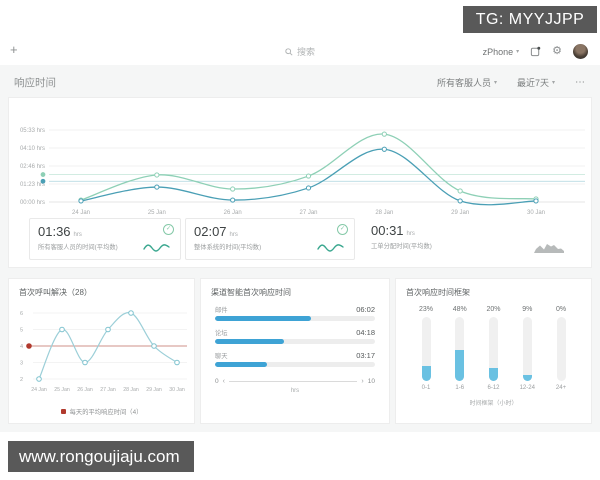 This screenshot has height=480, width=600. Describe the element at coordinates (32, 185) in the screenshot. I see `svg-text: 01:23 hrs` at that location.